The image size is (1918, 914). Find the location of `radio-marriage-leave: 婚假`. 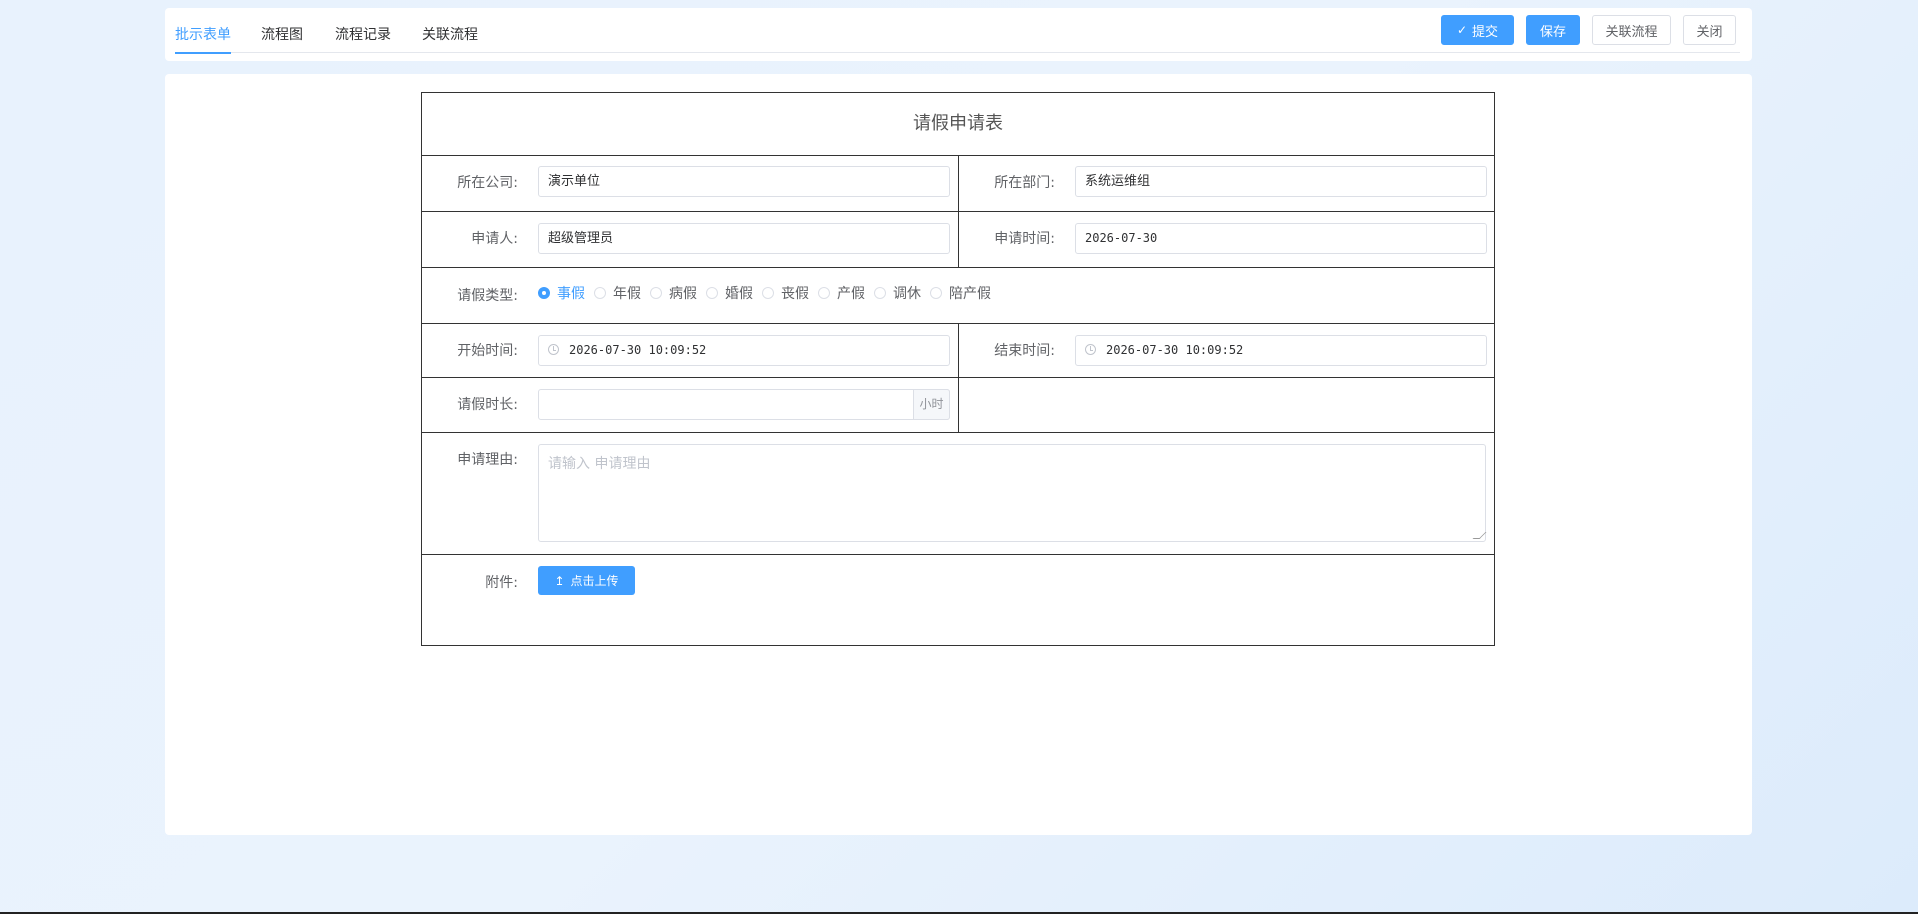

radio-marriage-leave: 婚假 is located at coordinates (729, 293).